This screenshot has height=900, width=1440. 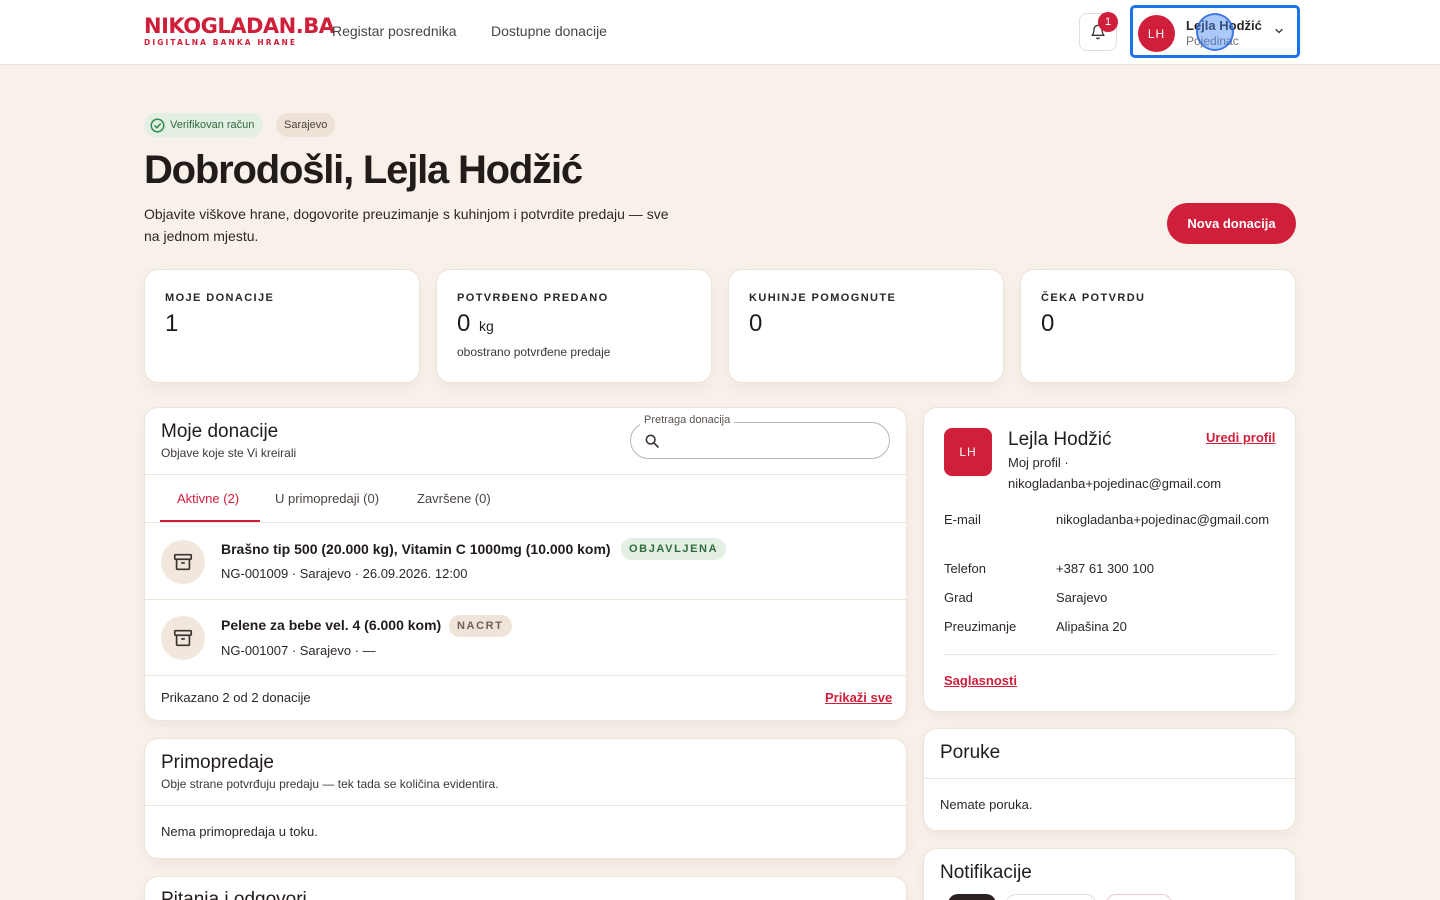 I want to click on handovers-title: Primopredaje, so click(x=217, y=762).